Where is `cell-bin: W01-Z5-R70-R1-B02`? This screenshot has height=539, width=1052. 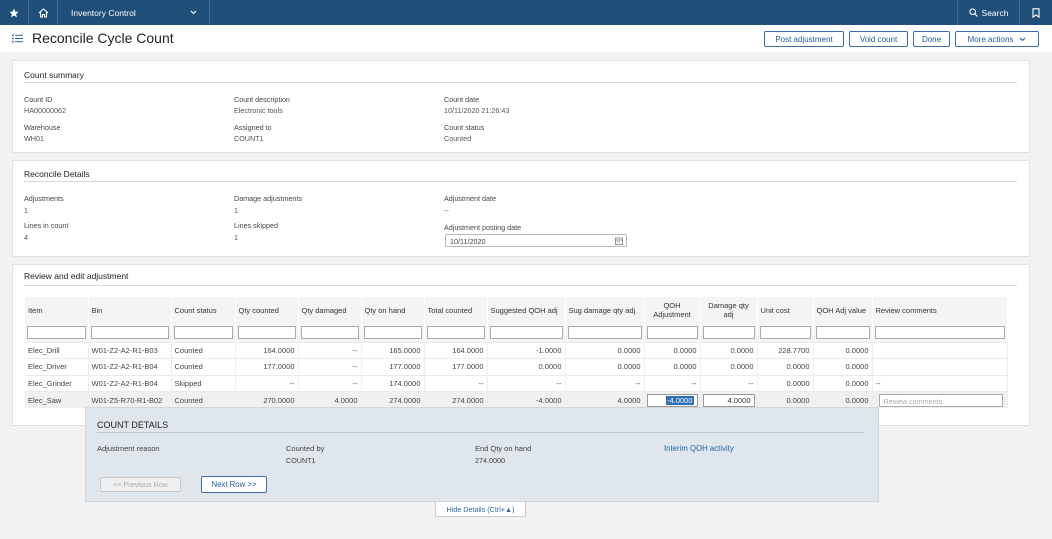 cell-bin: W01-Z5-R70-R1-B02 is located at coordinates (130, 399).